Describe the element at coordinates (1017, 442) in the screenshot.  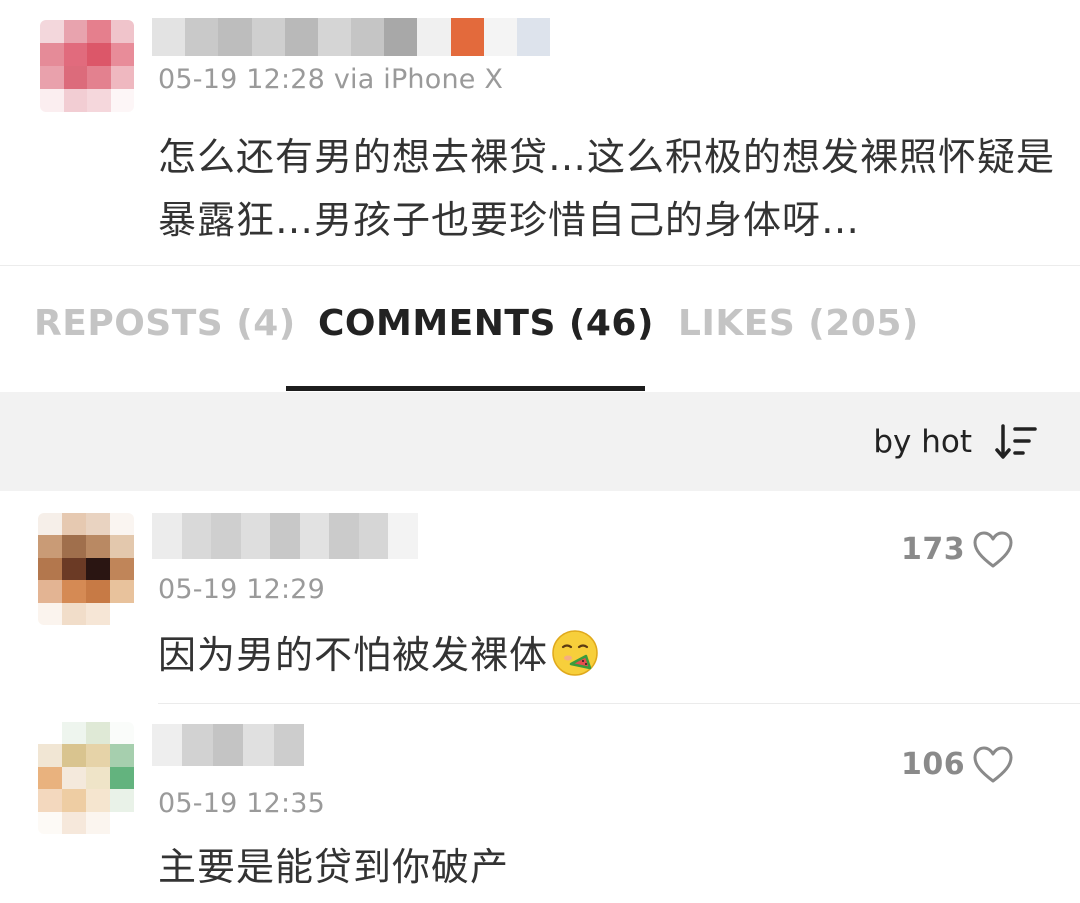
I see `sort-descending-icon` at that location.